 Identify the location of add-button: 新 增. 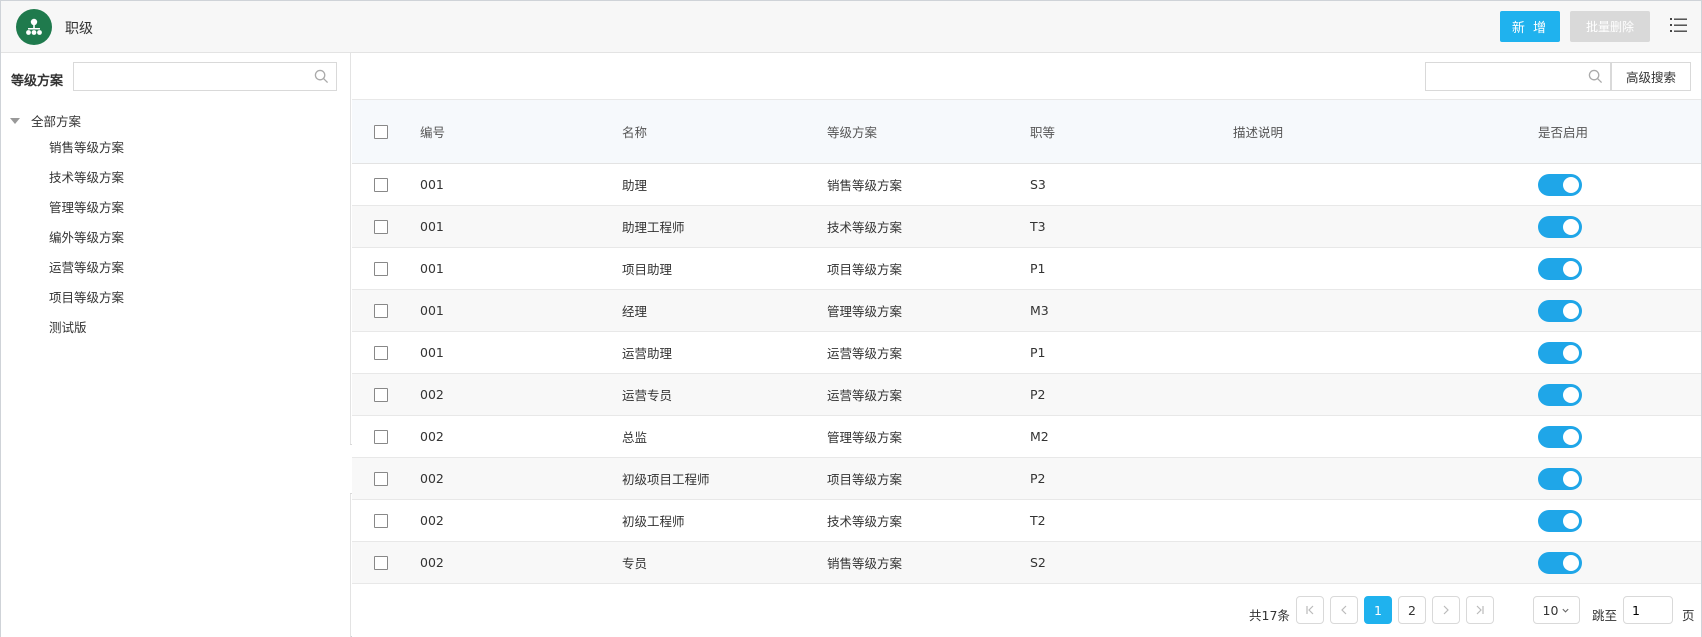
(1530, 26).